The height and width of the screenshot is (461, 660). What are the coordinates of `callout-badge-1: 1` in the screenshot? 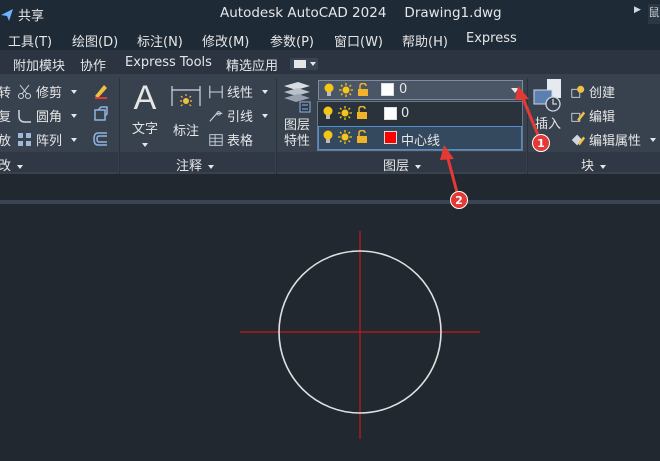 It's located at (541, 143).